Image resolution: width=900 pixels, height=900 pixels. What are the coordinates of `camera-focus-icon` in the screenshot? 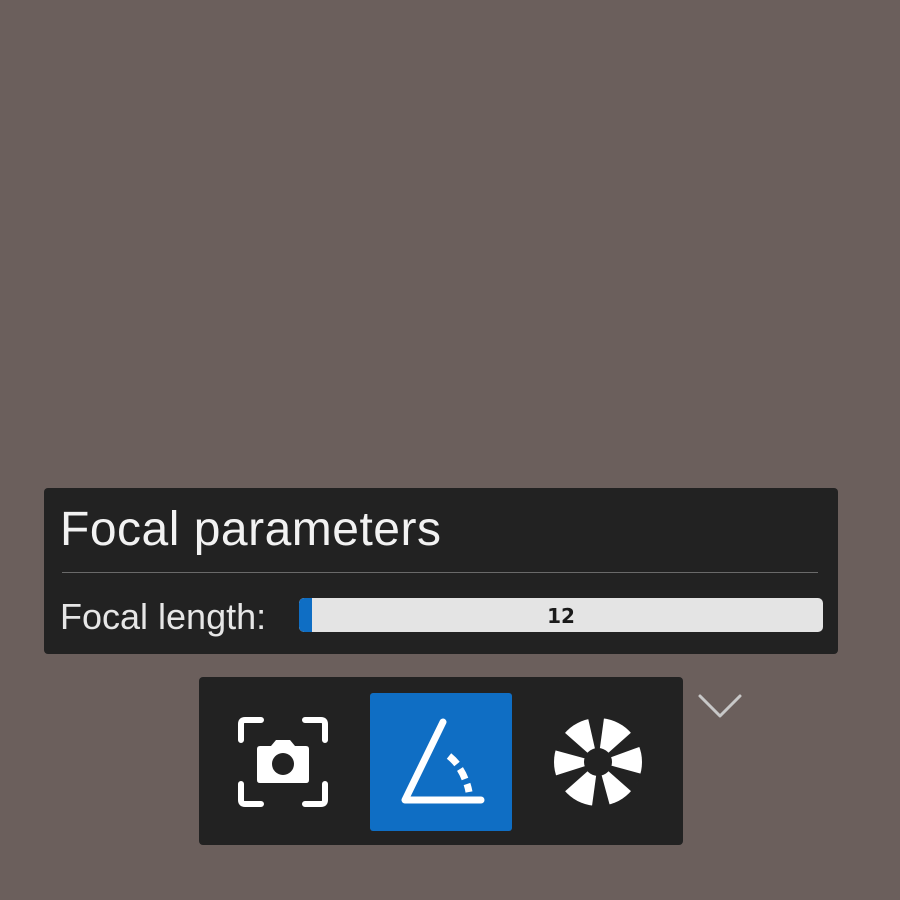 It's located at (283, 762).